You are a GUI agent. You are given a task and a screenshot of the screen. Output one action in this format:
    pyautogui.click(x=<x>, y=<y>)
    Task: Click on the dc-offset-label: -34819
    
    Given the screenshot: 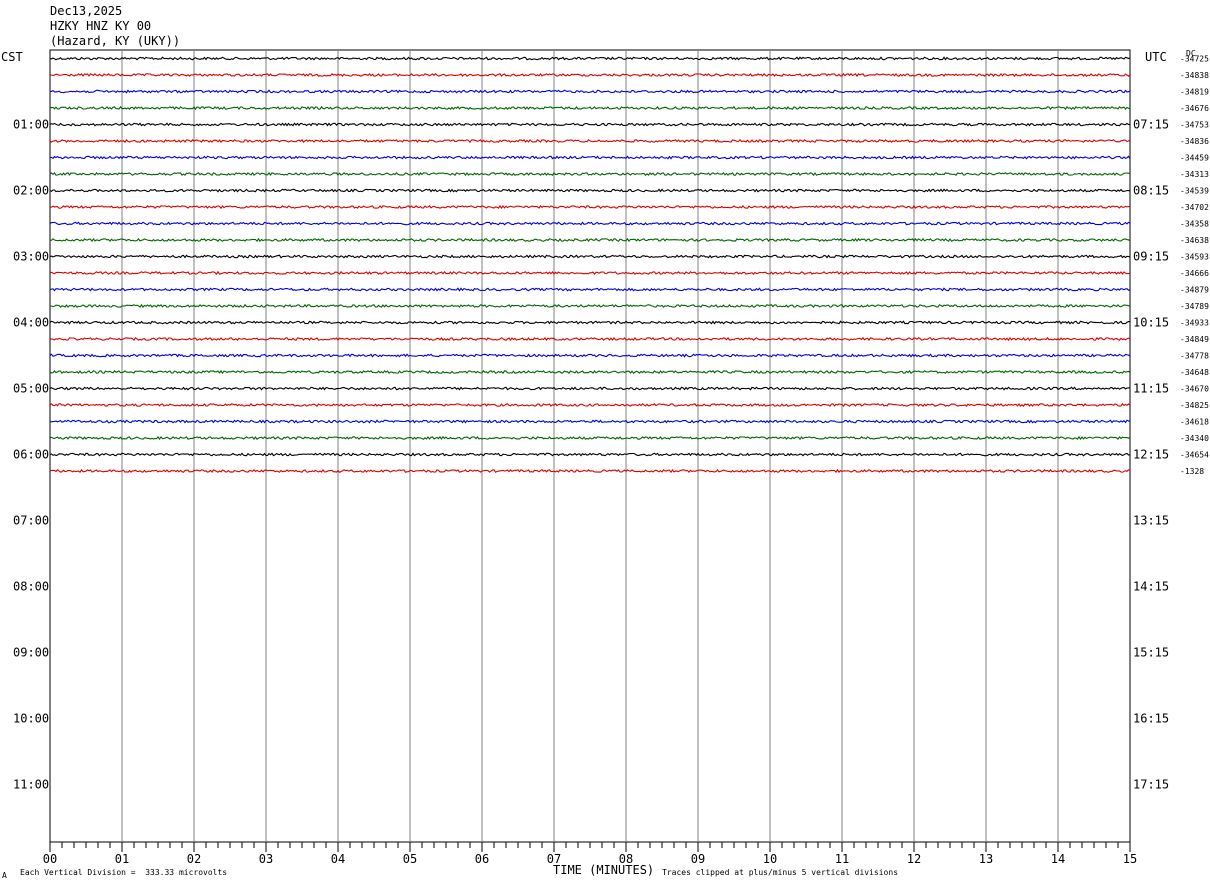 What is the action you would take?
    pyautogui.click(x=1194, y=92)
    